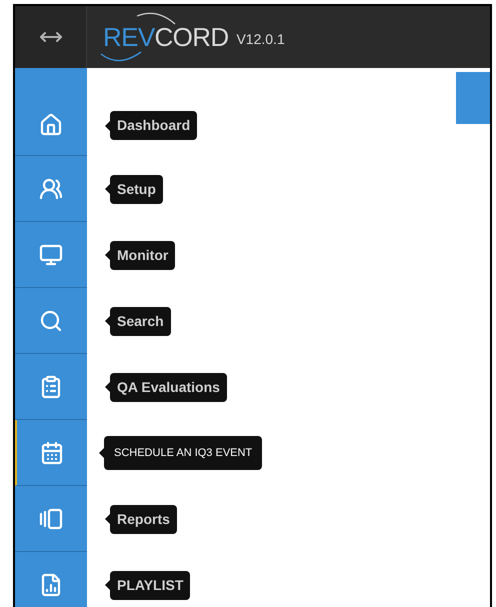  What do you see at coordinates (168, 387) in the screenshot?
I see `nav-tooltip: QA Evaluations` at bounding box center [168, 387].